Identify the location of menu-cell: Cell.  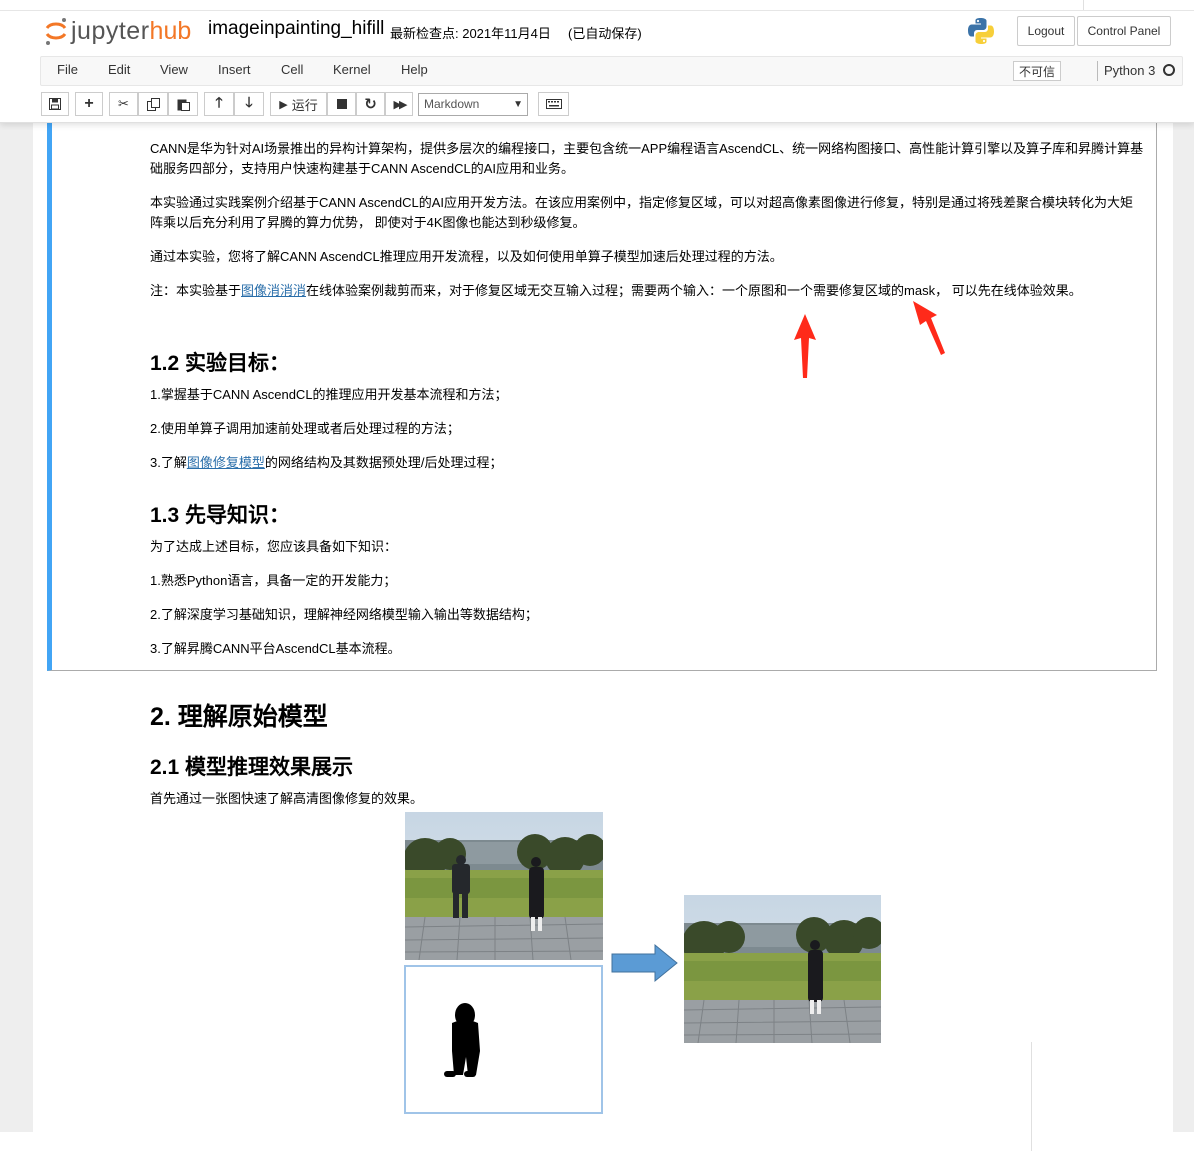
(292, 69).